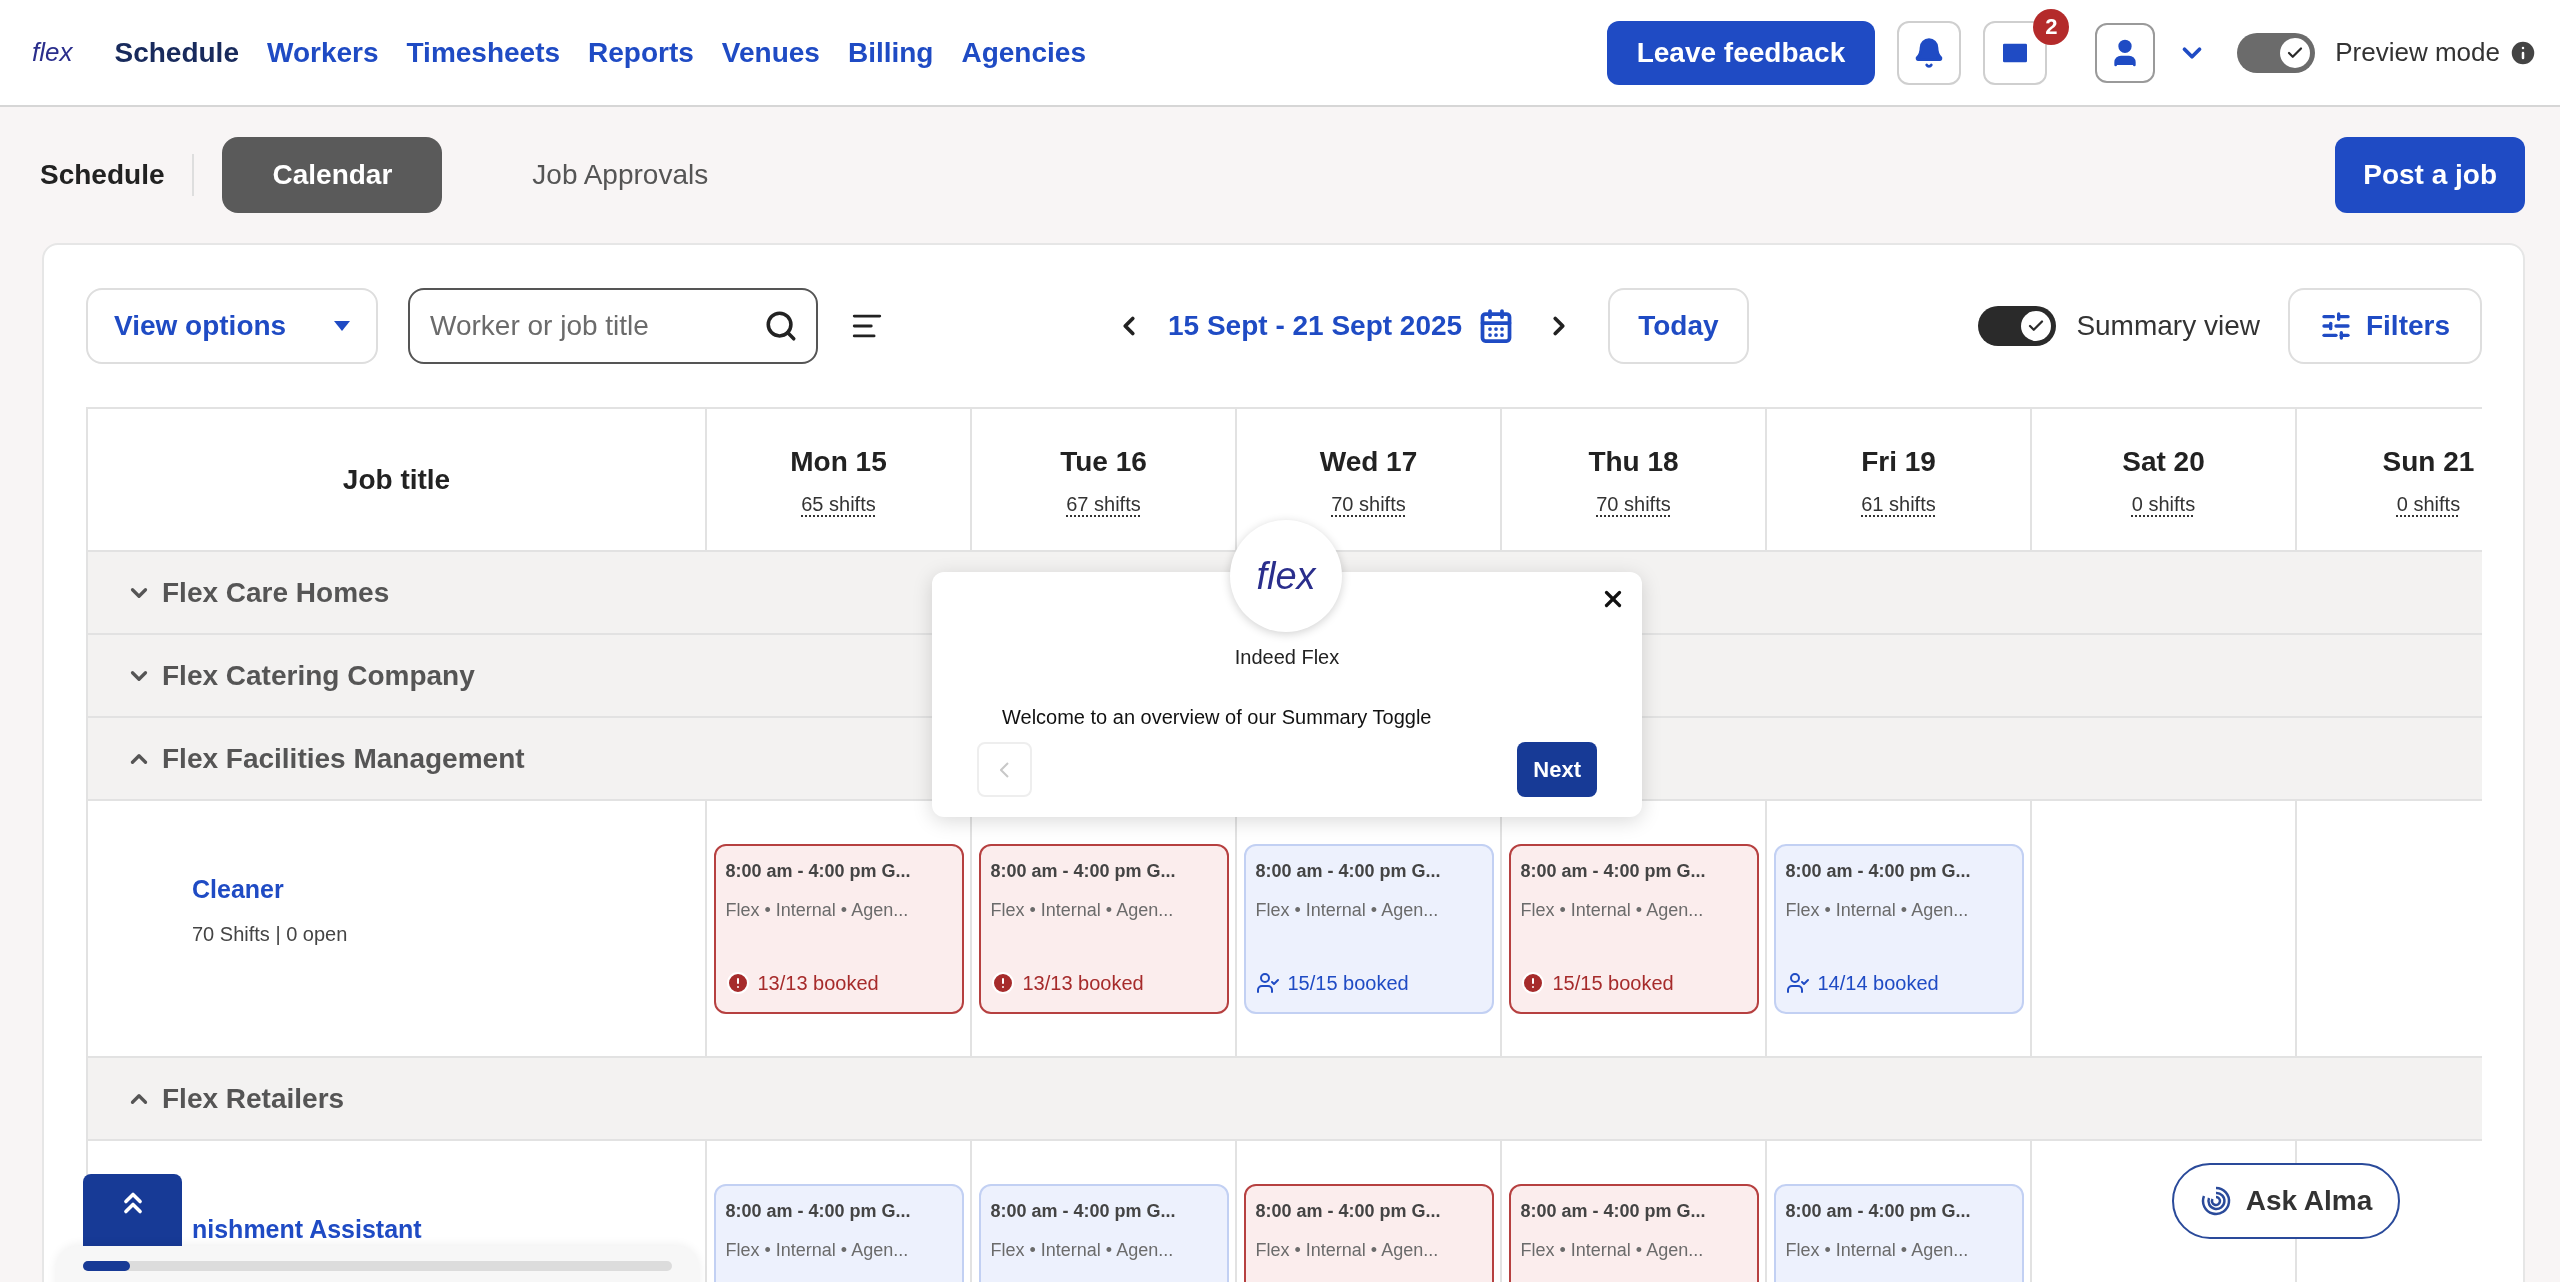  Describe the element at coordinates (318, 675) in the screenshot. I see `group-name: Flex Catering Company` at that location.